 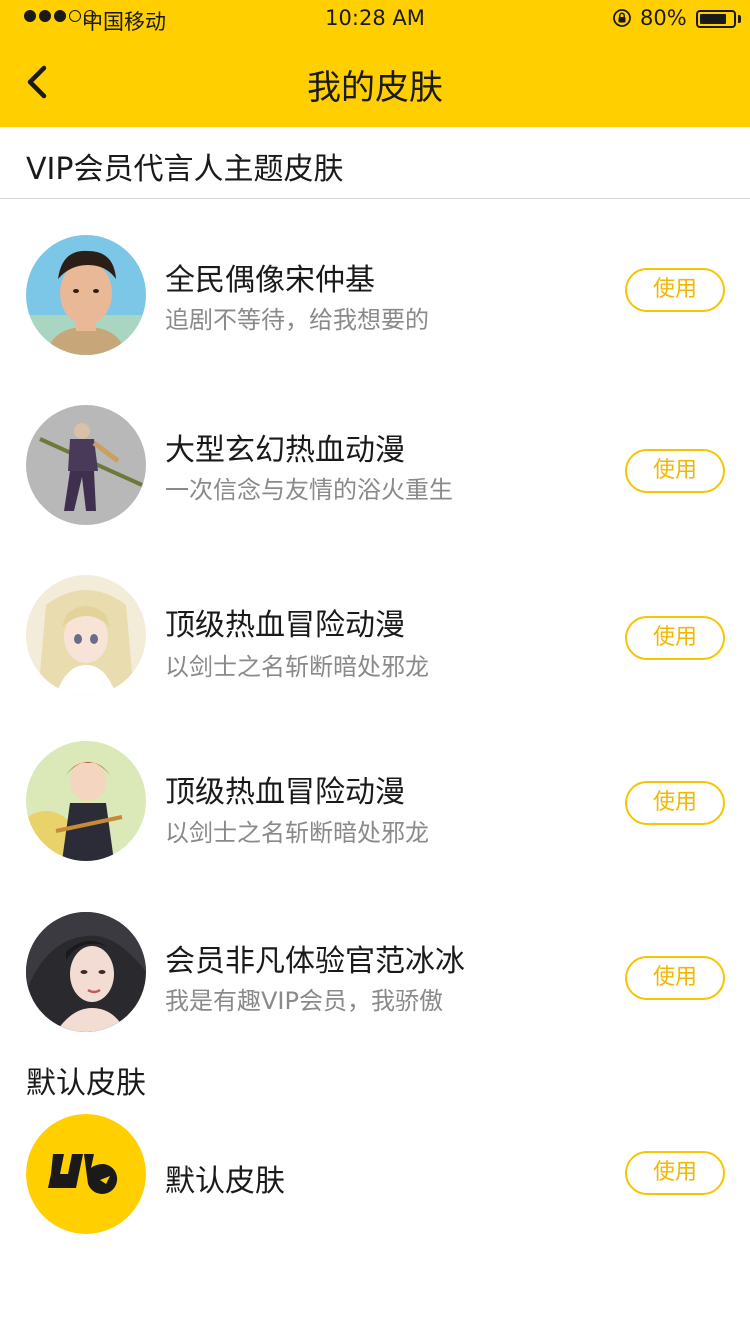 What do you see at coordinates (185, 169) in the screenshot?
I see `vip-section-title: VIP会员代言人主题皮肤` at bounding box center [185, 169].